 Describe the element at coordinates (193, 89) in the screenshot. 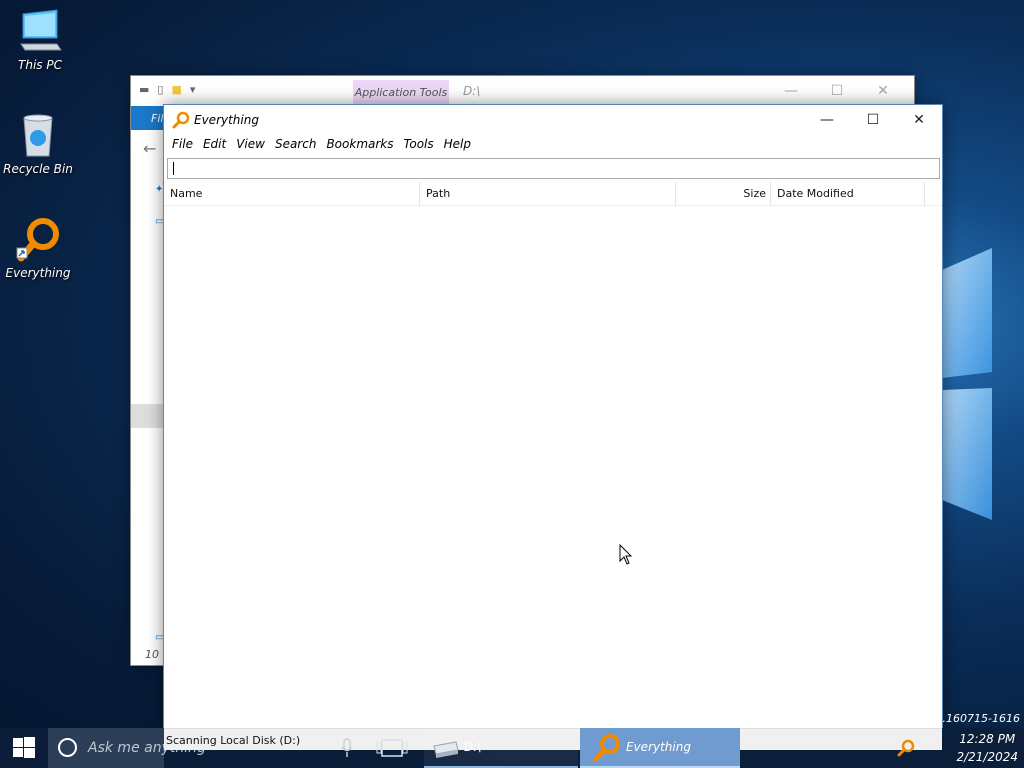

I see `dropdown-icon: ▾` at that location.